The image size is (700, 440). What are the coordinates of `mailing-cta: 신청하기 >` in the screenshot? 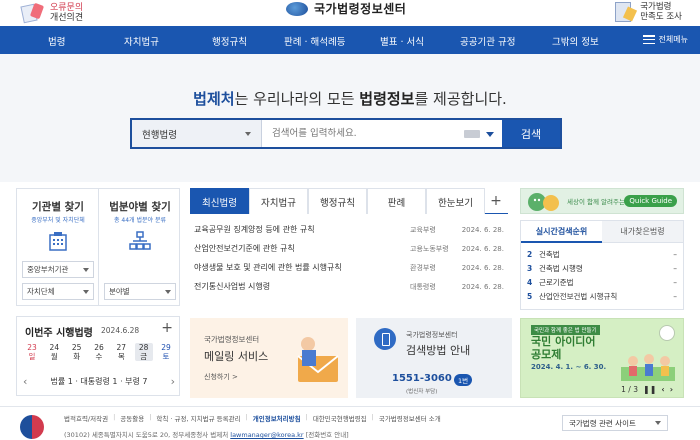 It's located at (221, 377).